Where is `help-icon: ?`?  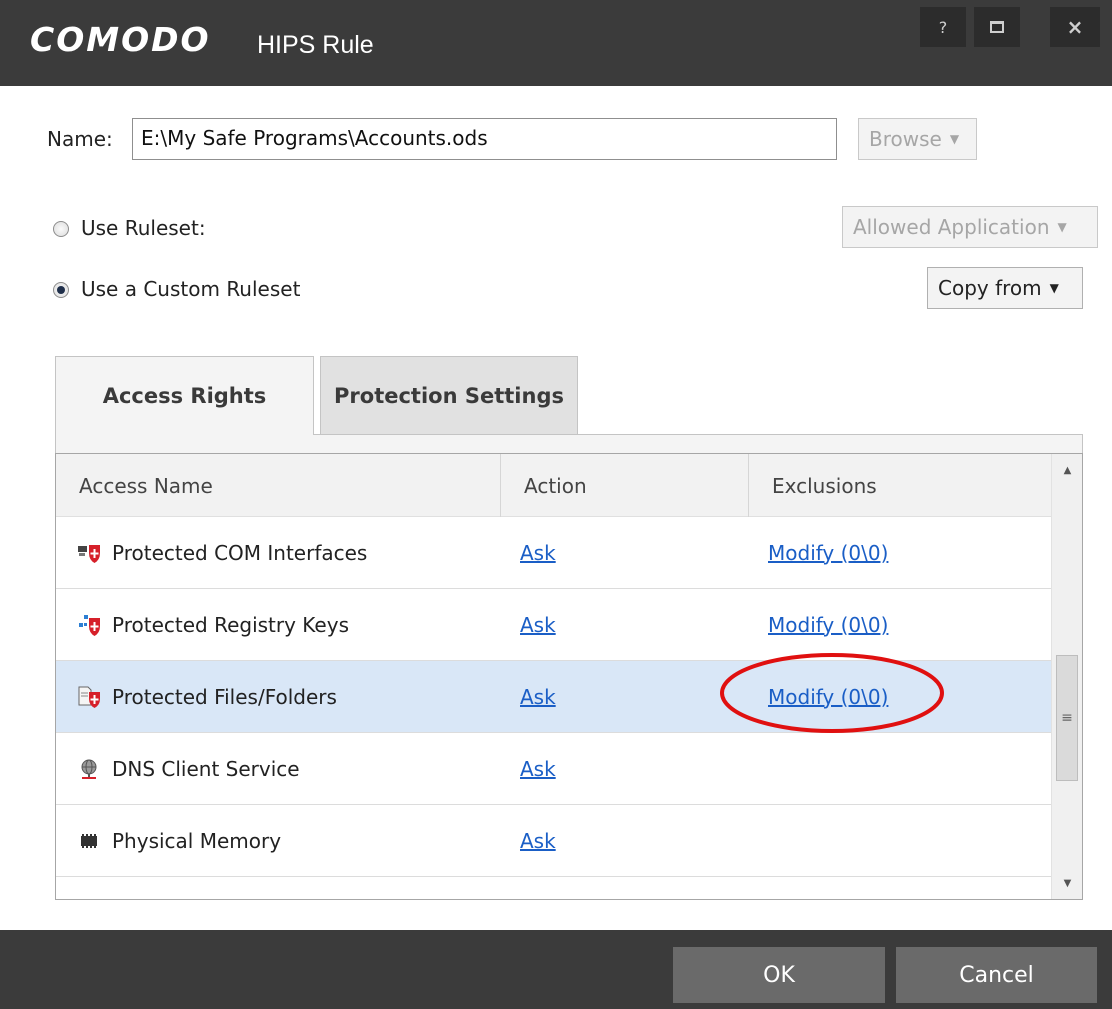
help-icon: ? is located at coordinates (943, 27).